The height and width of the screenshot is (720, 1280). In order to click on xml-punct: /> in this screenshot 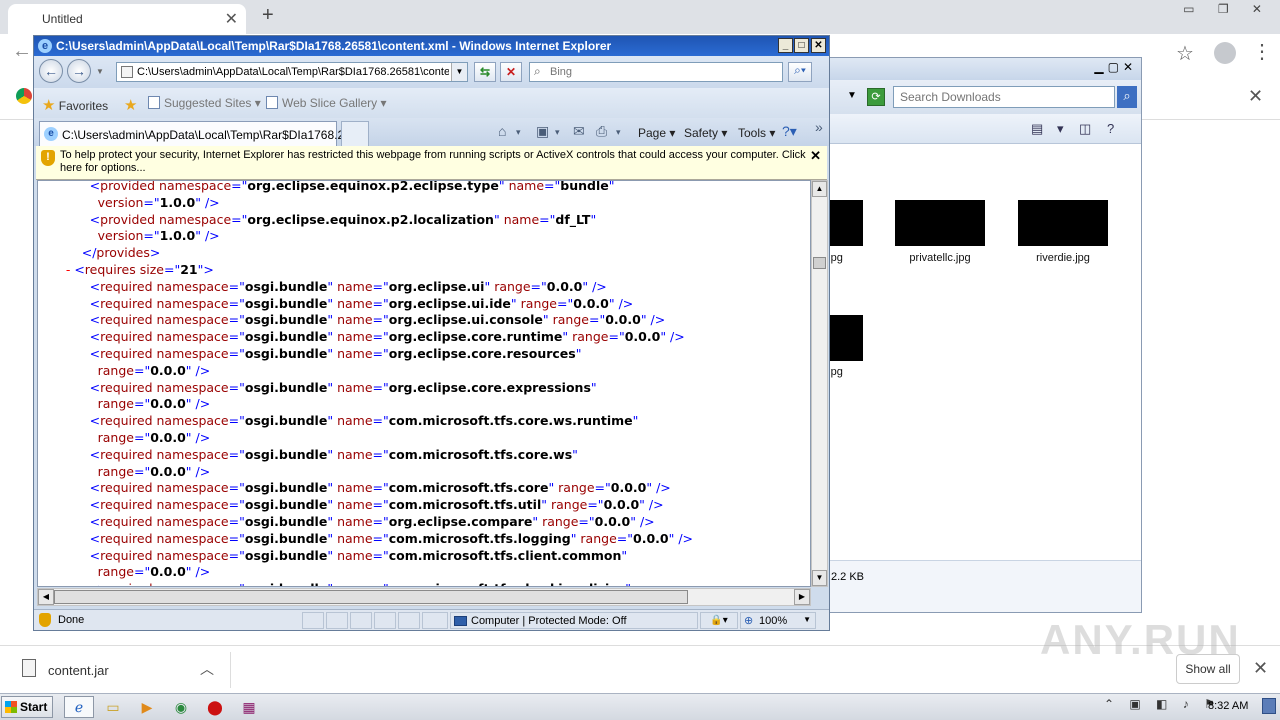, I will do `click(201, 370)`.